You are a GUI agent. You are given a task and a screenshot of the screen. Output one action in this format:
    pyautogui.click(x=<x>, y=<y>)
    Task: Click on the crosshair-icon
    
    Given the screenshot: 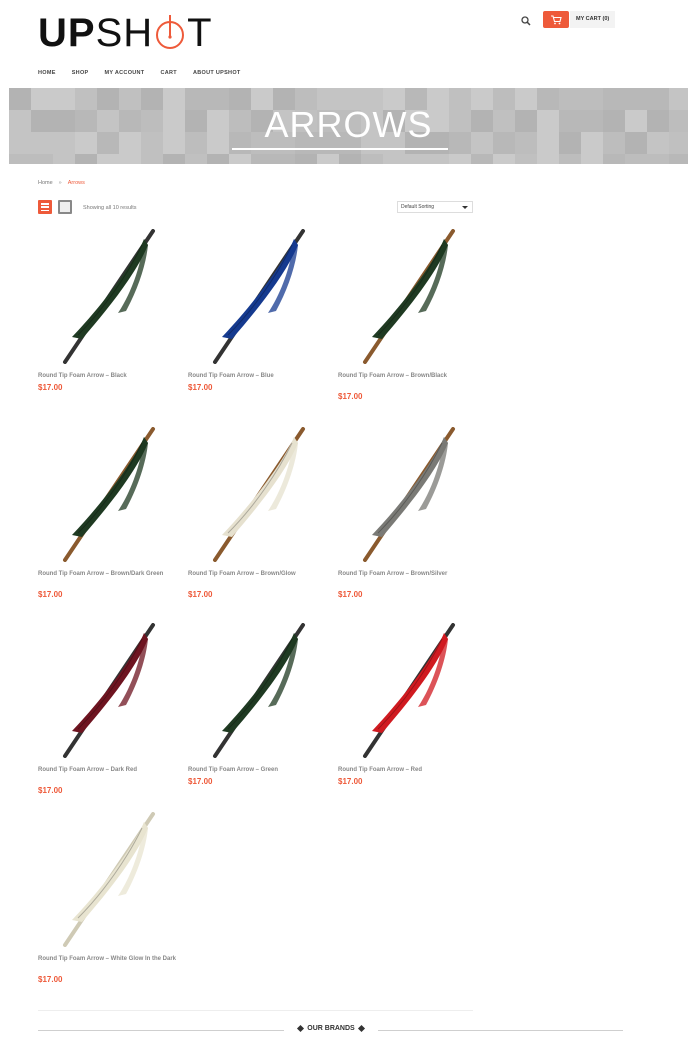 What is the action you would take?
    pyautogui.click(x=170, y=33)
    